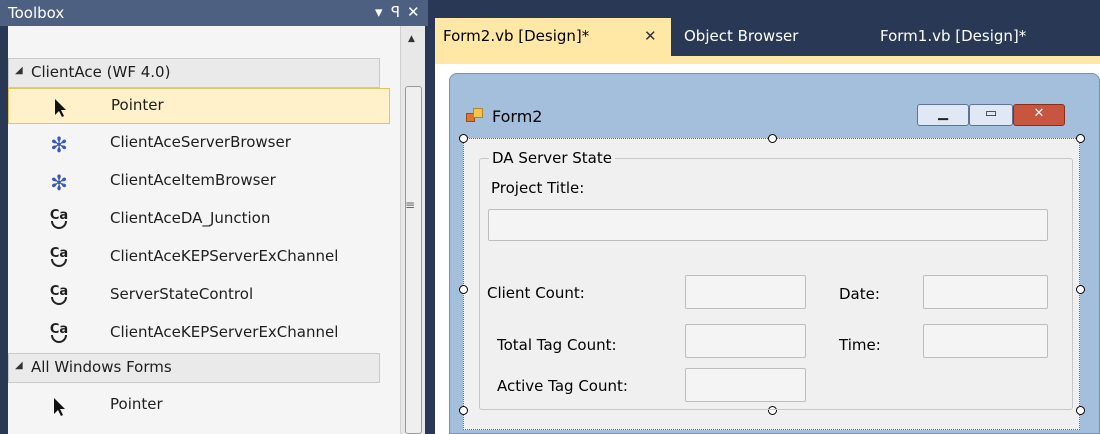  What do you see at coordinates (410, 205) in the screenshot?
I see `scroll-grip-icon: ≡` at bounding box center [410, 205].